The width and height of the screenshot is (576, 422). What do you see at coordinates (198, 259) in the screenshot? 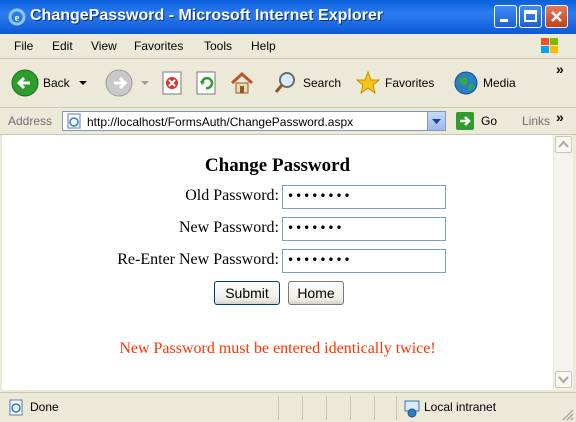
I see `reenter-password-label: Re-Enter New Password:` at bounding box center [198, 259].